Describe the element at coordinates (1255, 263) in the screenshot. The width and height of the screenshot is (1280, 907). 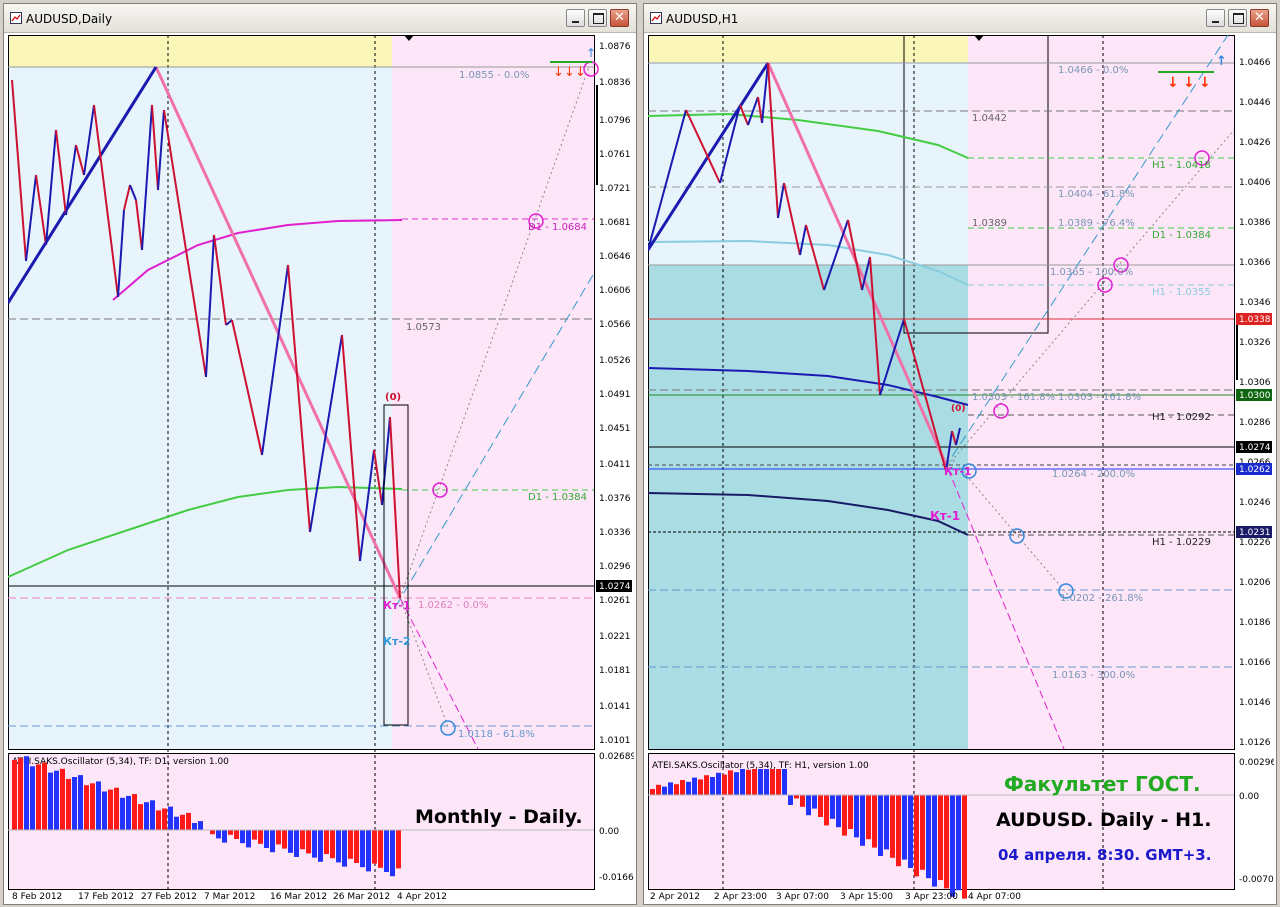
I see `svg-text: 1.0366` at that location.